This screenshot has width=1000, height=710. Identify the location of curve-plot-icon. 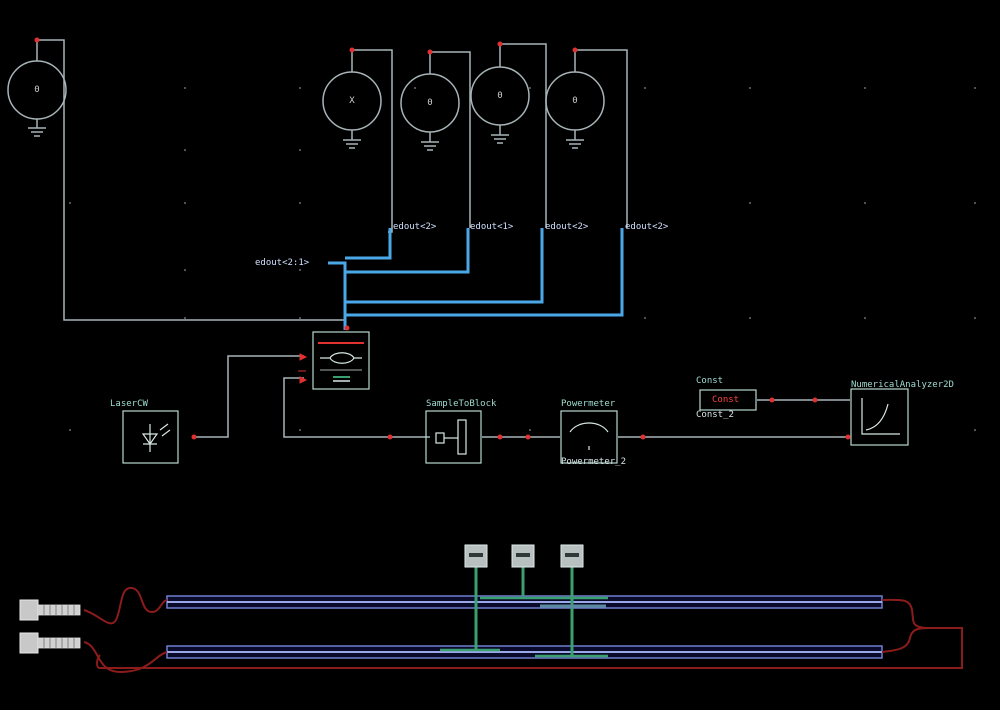
(880, 416).